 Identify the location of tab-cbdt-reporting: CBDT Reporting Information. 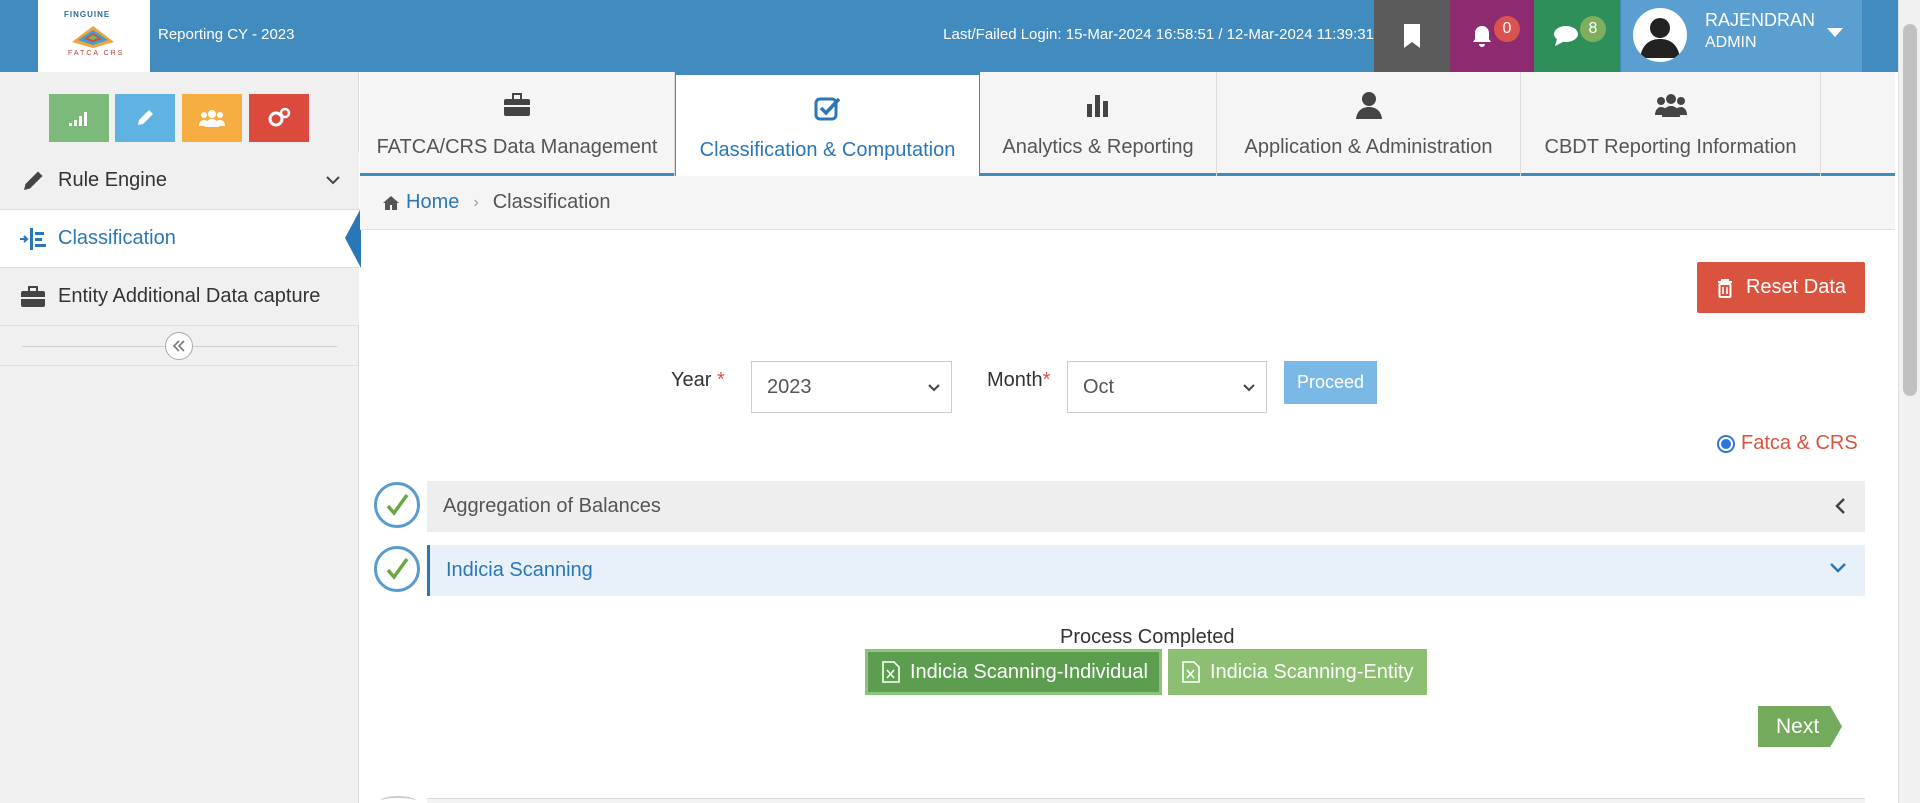
(1671, 124).